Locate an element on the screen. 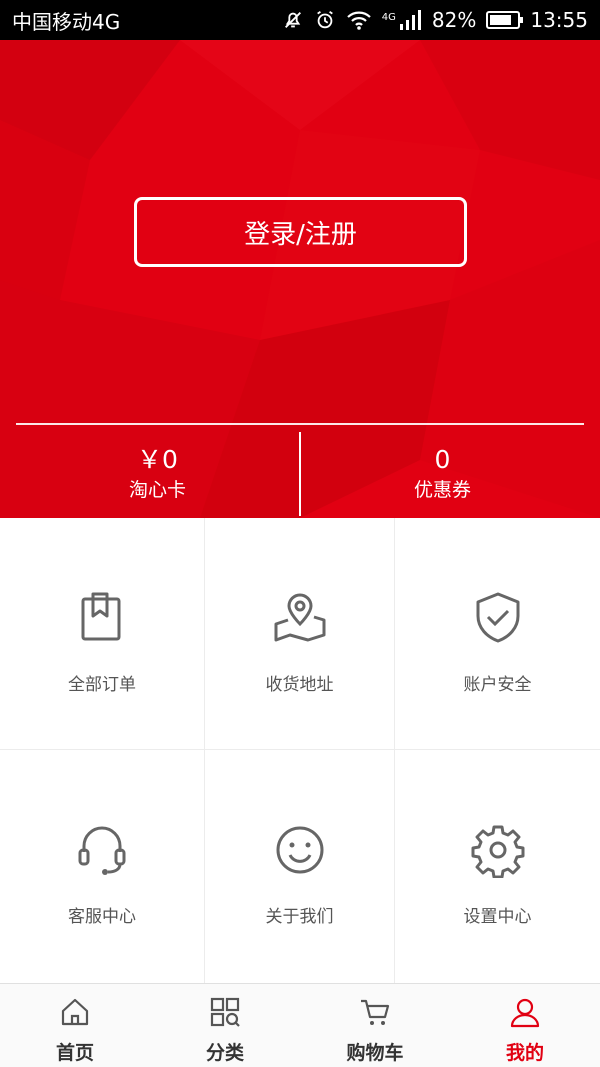 This screenshot has height=1067, width=600. user-icon is located at coordinates (525, 1013).